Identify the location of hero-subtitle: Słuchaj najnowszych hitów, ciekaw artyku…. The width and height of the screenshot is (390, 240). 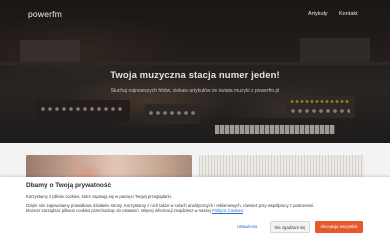
(195, 91).